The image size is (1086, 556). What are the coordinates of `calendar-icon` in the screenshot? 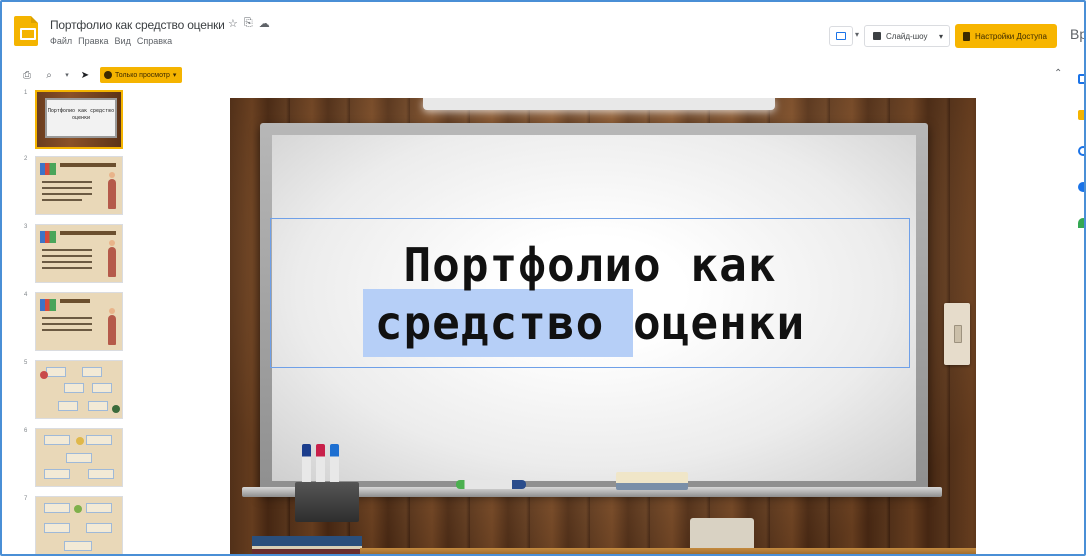 It's located at (1081, 79).